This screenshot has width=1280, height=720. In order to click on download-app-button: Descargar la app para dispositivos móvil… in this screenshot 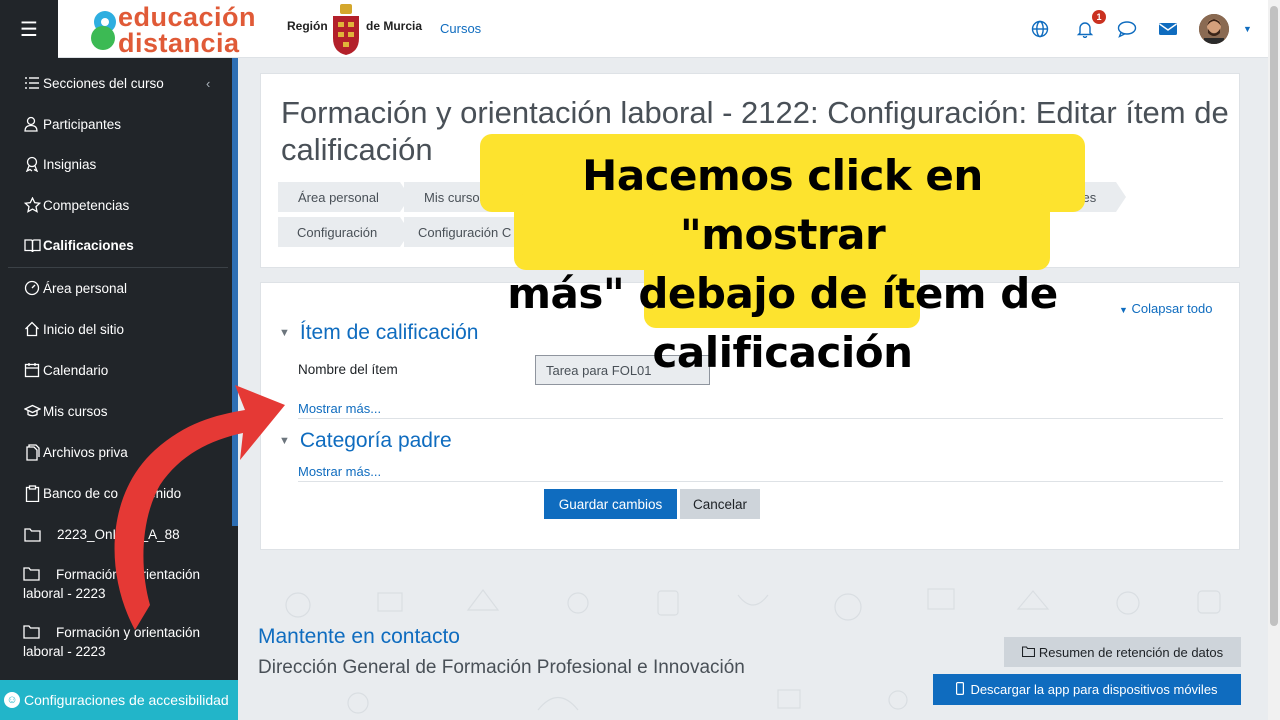, I will do `click(1087, 689)`.